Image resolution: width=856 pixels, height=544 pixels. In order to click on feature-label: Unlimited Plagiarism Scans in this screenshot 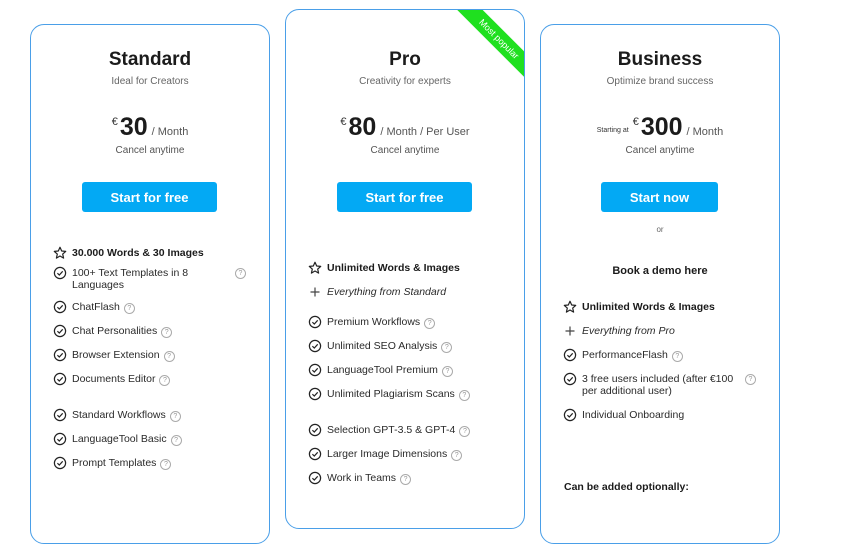, I will do `click(391, 394)`.